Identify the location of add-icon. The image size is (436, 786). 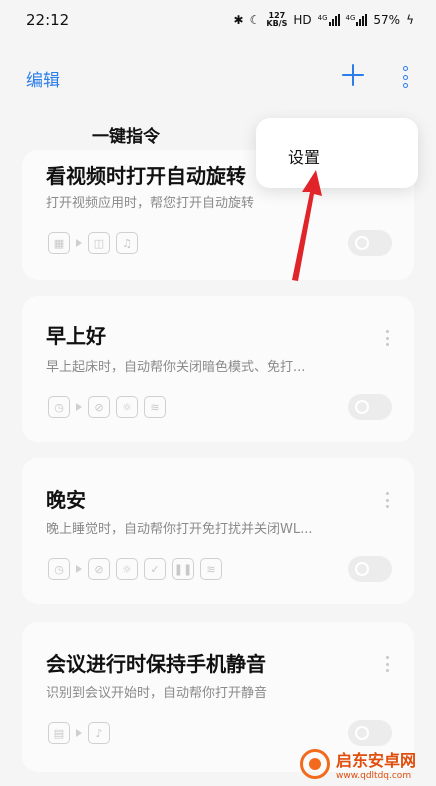
(353, 75).